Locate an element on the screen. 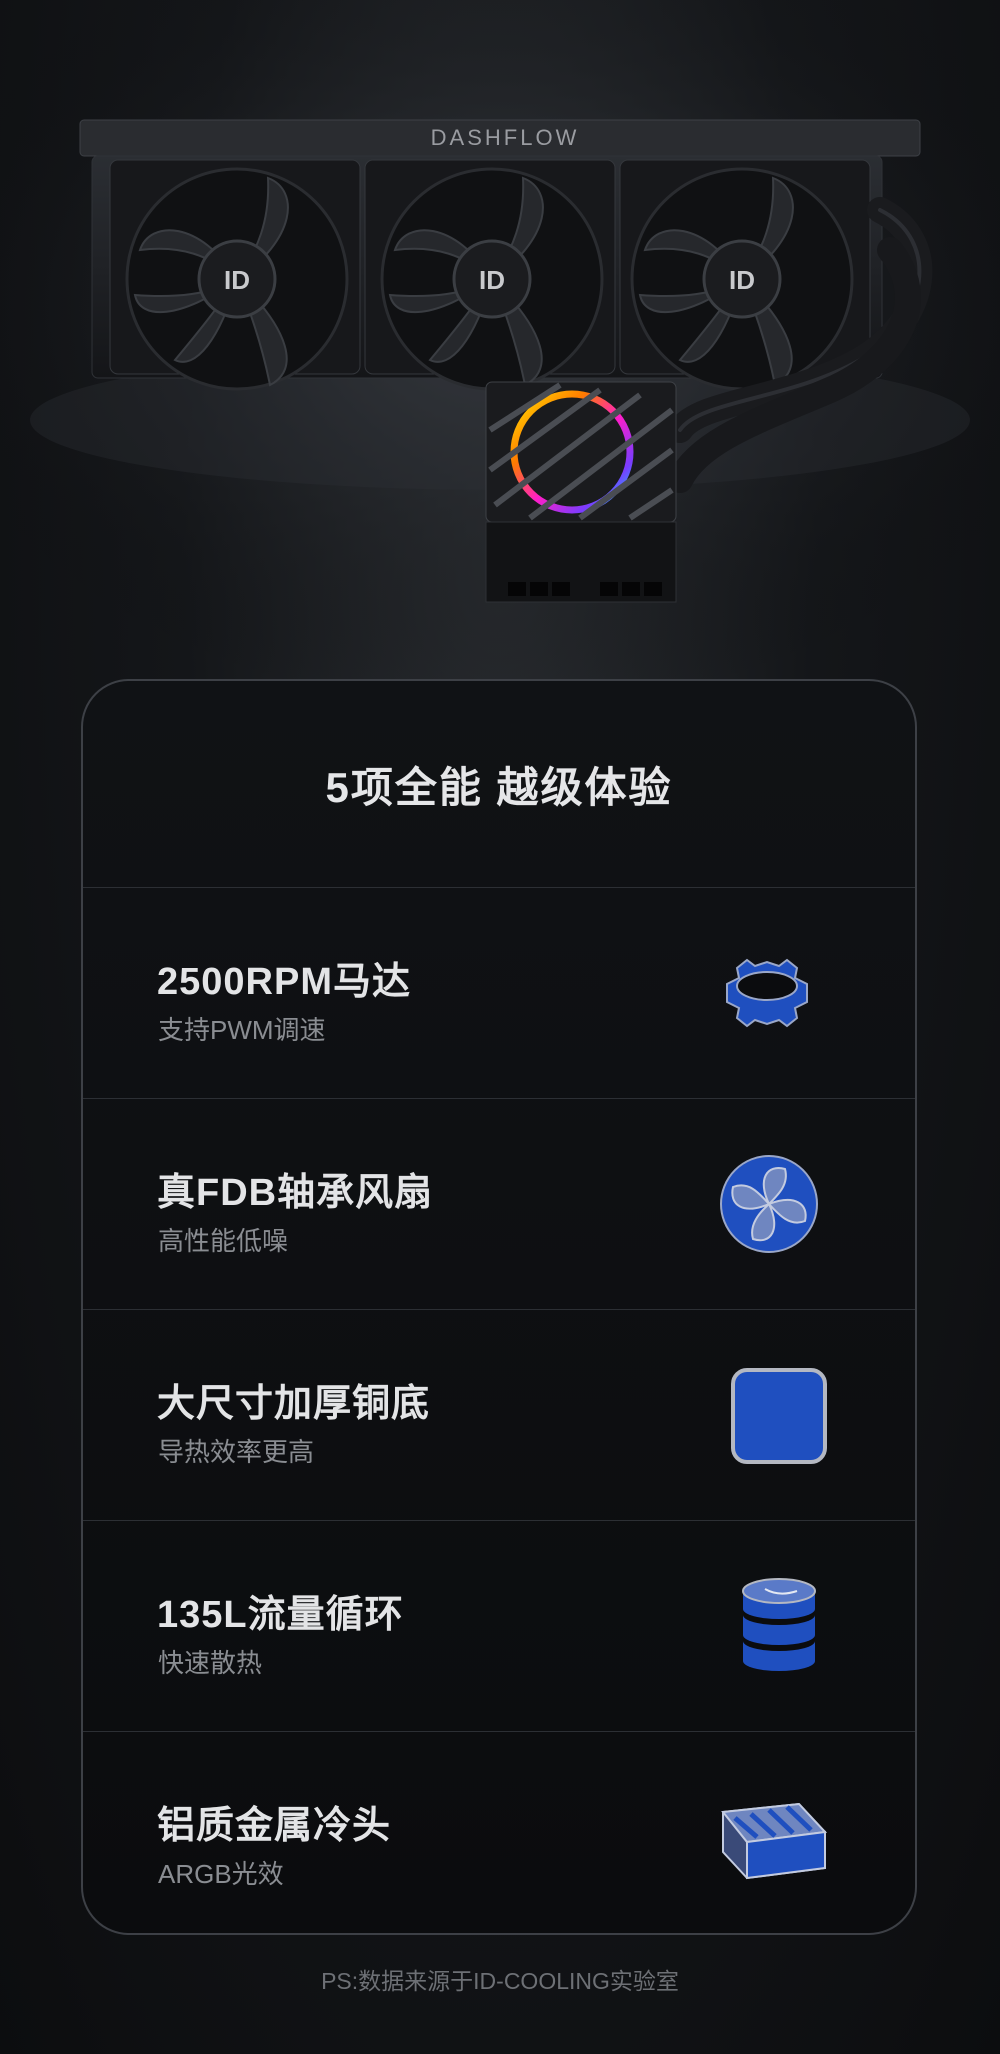  card-title: 5项全能 越级体验 is located at coordinates (499, 784).